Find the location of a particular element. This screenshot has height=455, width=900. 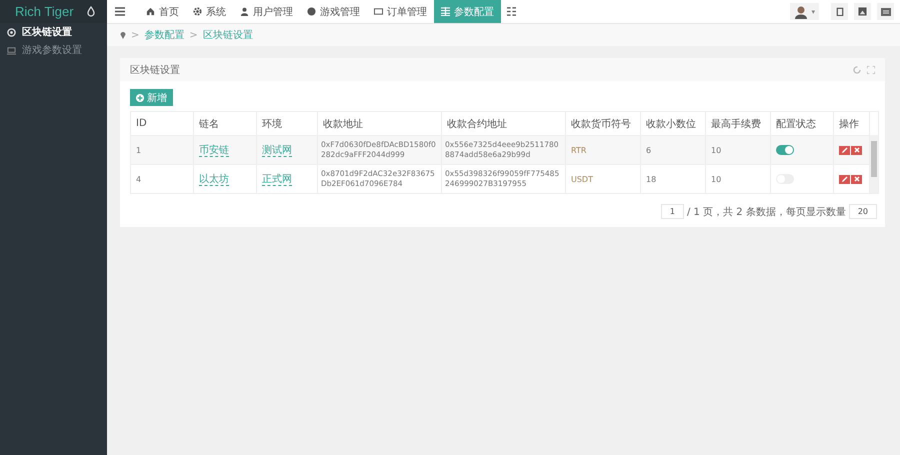

list-icon is located at coordinates (445, 11).